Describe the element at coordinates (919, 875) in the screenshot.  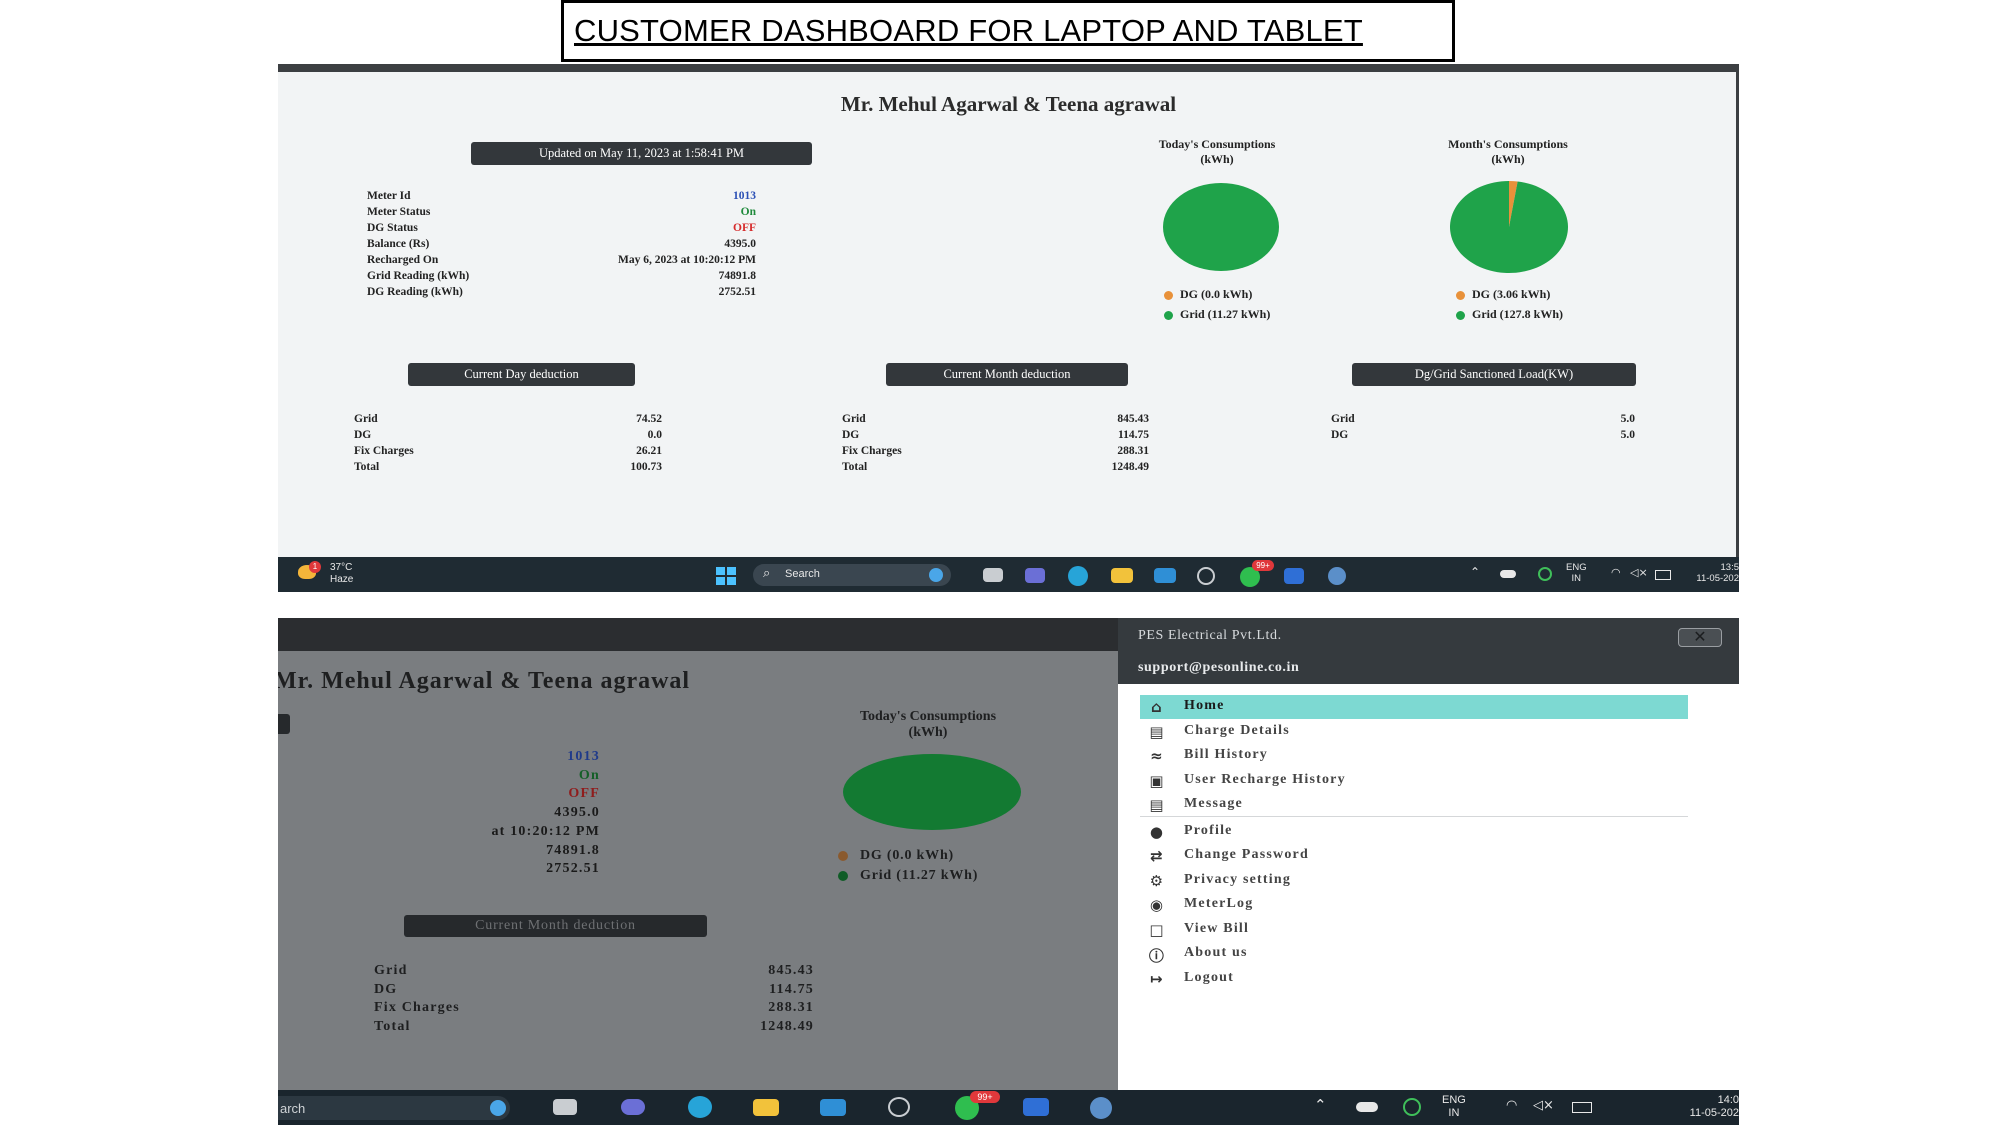
I see `tablet-legend-grid-label: Grid (11.27 kWh)` at that location.